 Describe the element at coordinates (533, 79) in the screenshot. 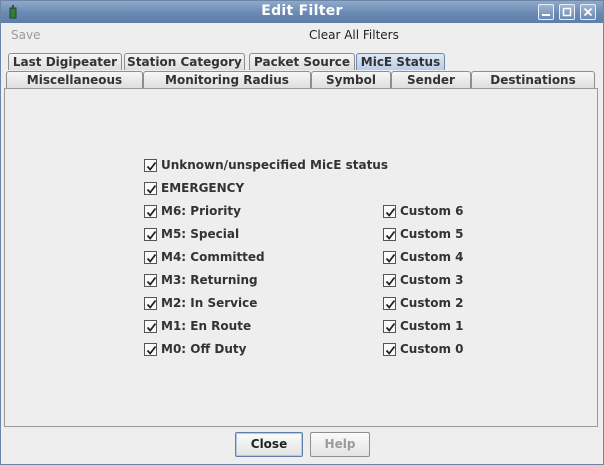

I see `tab-destinations: Destinations` at that location.